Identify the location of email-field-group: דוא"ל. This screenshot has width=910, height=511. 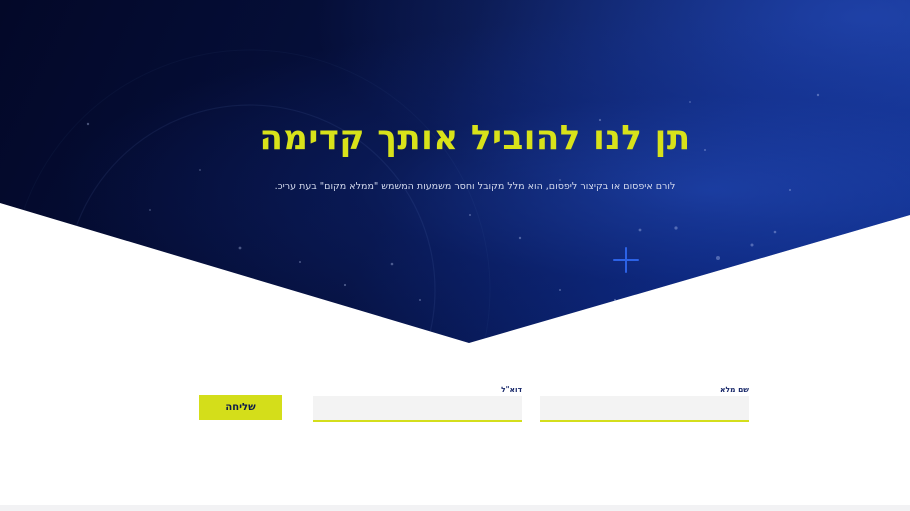
(417, 403).